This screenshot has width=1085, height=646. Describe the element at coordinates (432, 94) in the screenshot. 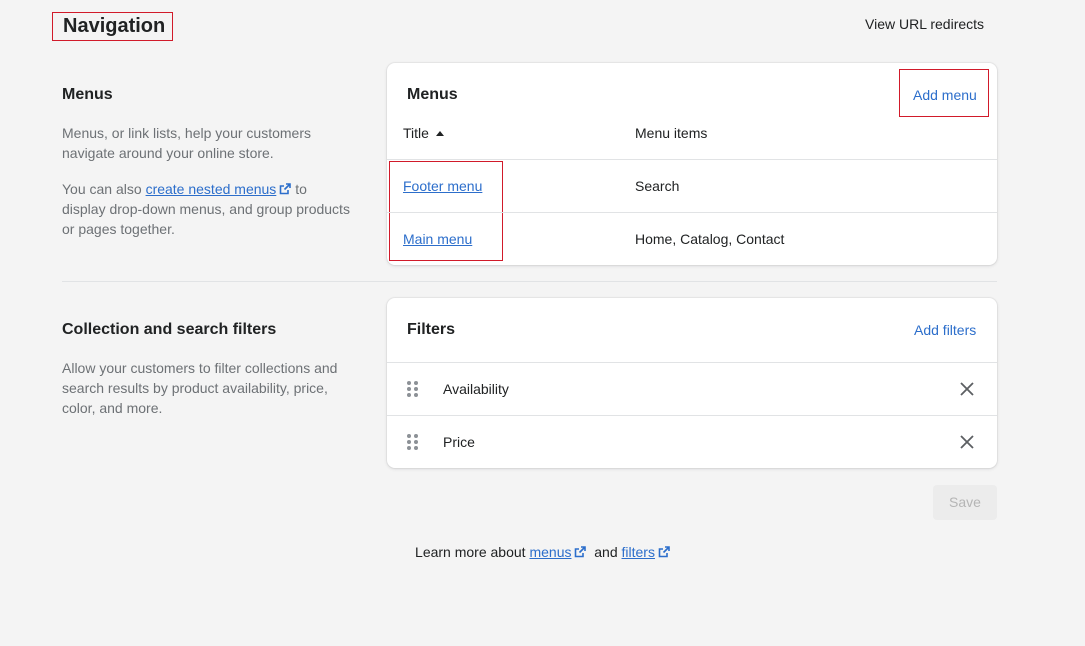

I see `menus-card-title: Menus` at that location.